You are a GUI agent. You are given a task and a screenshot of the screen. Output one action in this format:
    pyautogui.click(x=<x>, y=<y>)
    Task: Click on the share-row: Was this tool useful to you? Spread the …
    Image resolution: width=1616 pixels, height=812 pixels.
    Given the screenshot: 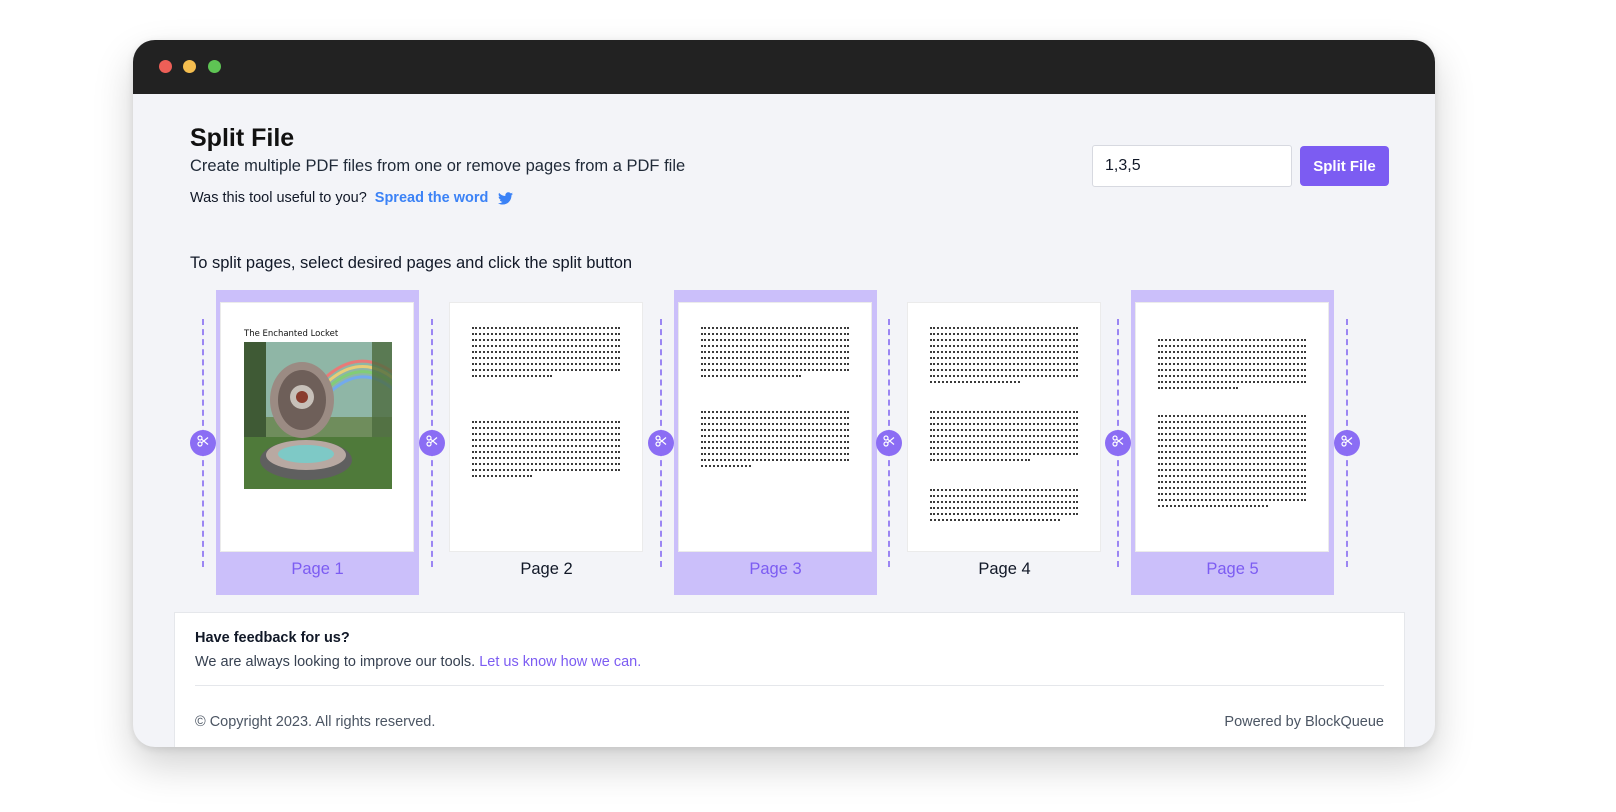 What is the action you would take?
    pyautogui.click(x=352, y=198)
    